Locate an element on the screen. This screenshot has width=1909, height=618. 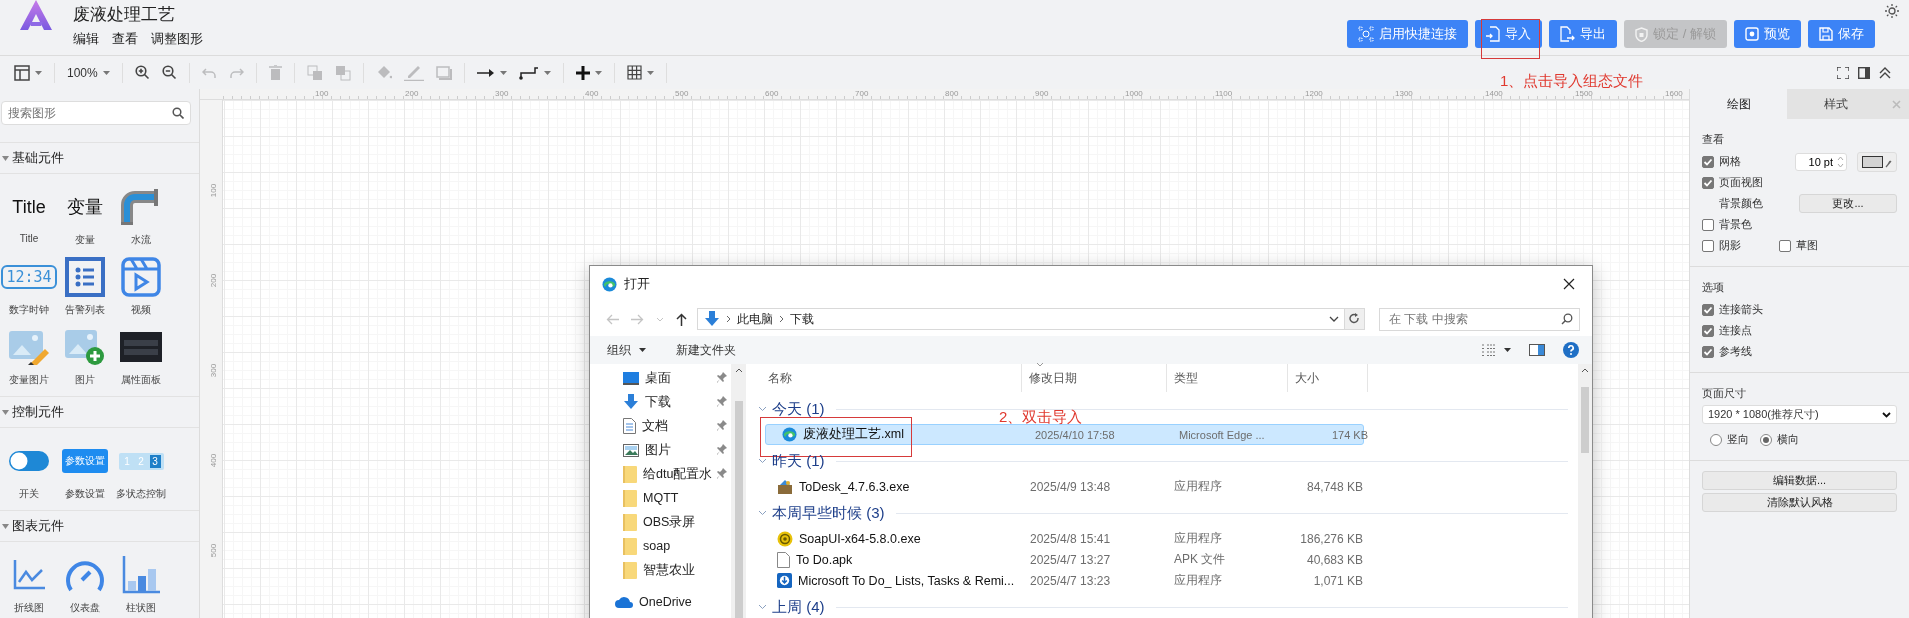
color-picker-button is located at coordinates (1877, 161).